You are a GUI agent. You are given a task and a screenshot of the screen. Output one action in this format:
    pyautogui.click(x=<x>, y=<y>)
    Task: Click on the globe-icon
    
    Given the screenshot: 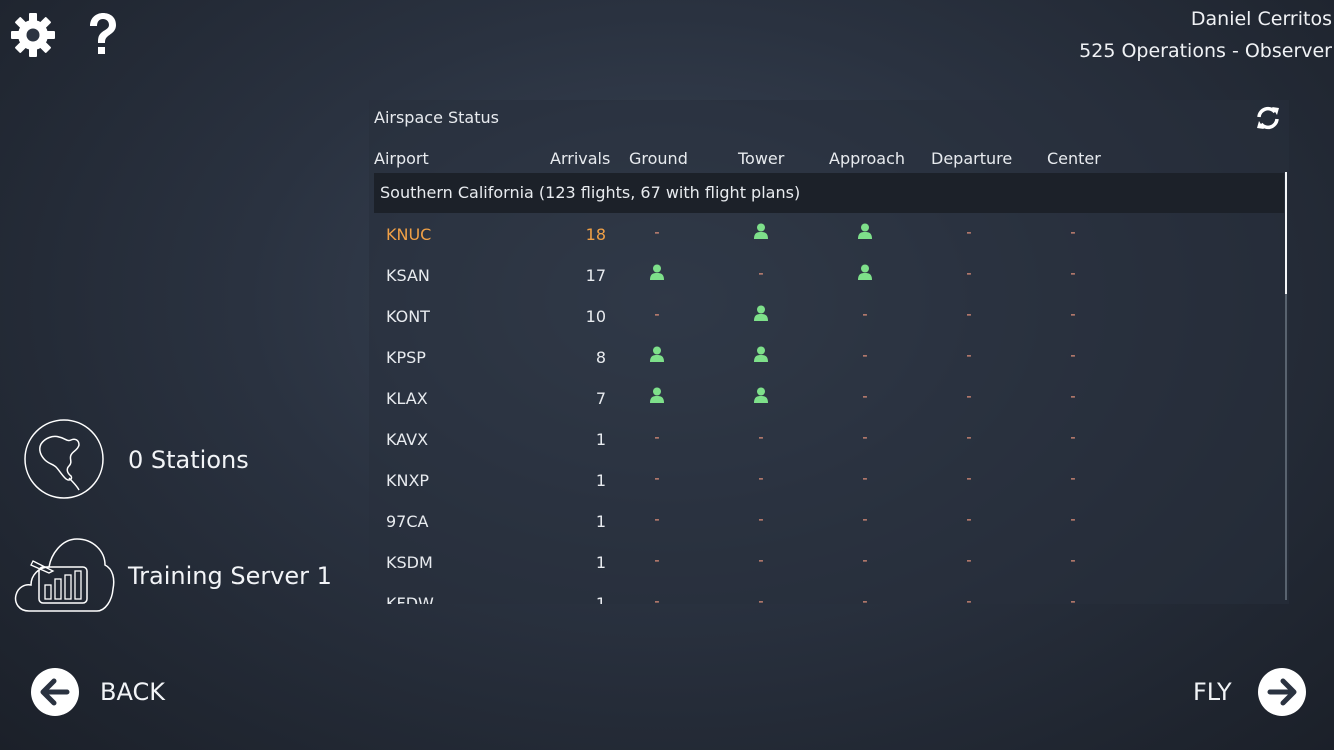 What is the action you would take?
    pyautogui.click(x=64, y=459)
    